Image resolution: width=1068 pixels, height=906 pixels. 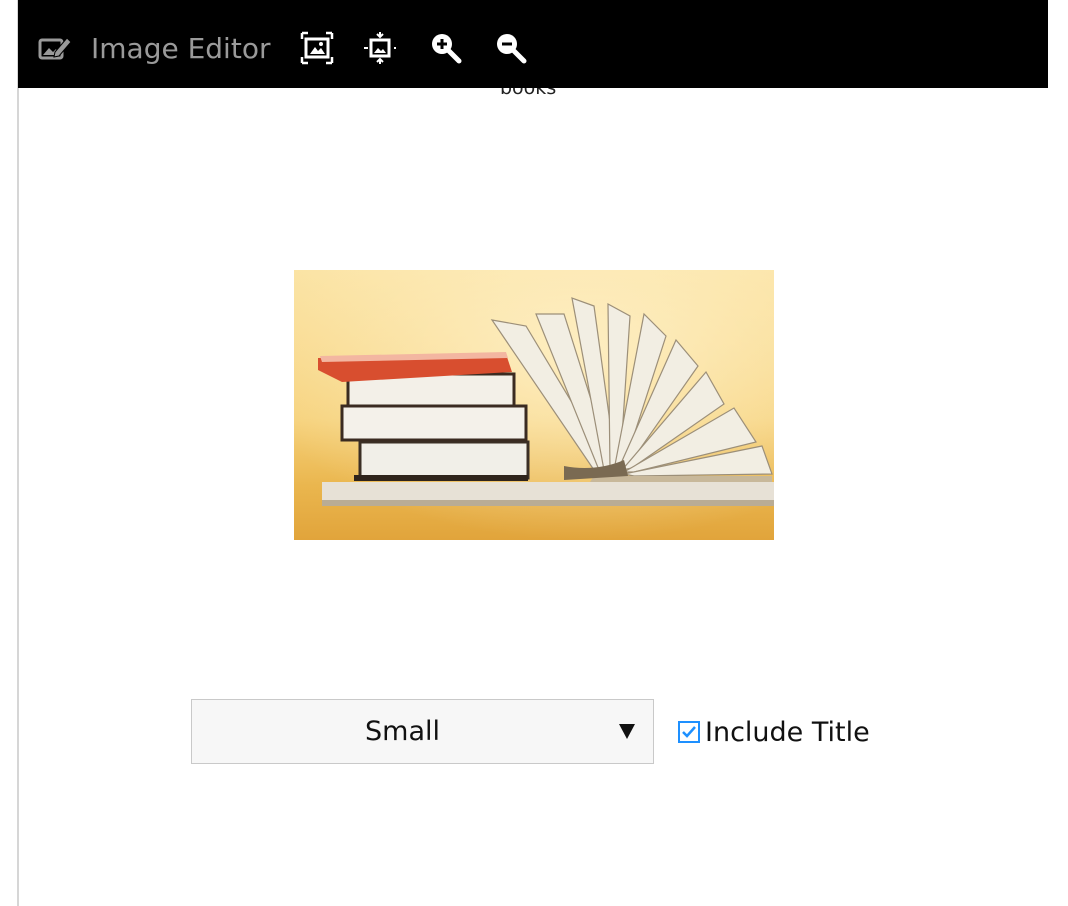 I want to click on include-title-checkbox, so click(x=689, y=732).